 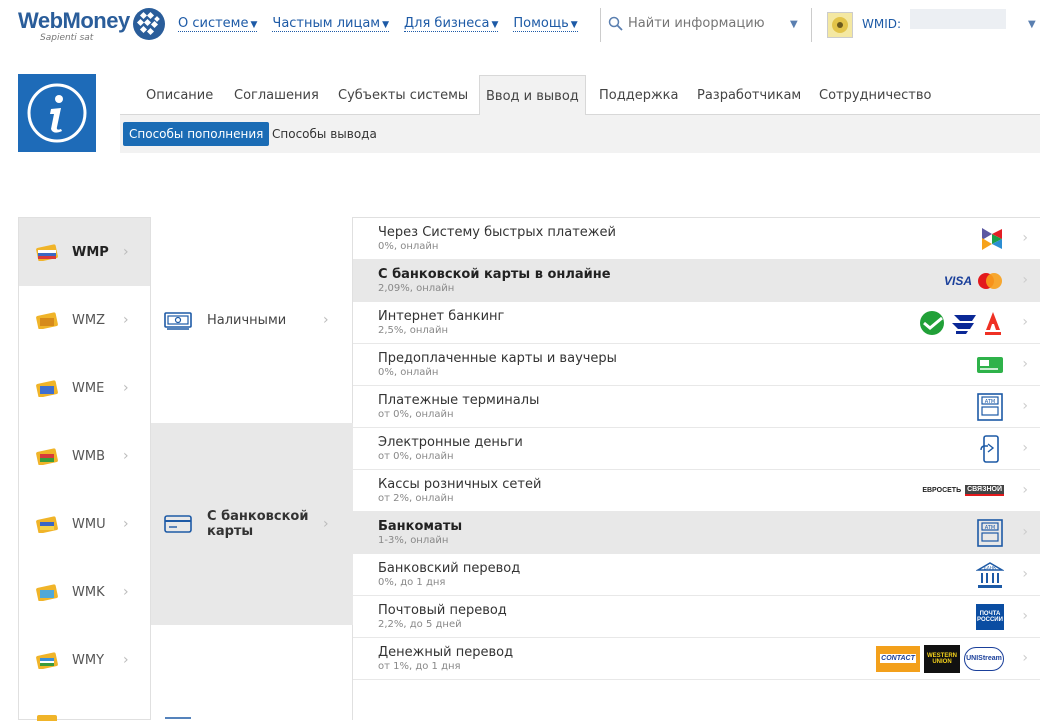 What do you see at coordinates (984, 658) in the screenshot?
I see `unistream-logo: UNIStream` at bounding box center [984, 658].